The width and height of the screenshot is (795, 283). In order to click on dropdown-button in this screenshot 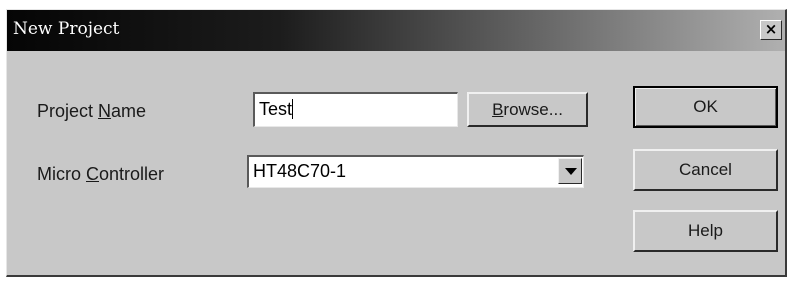, I will do `click(570, 171)`.